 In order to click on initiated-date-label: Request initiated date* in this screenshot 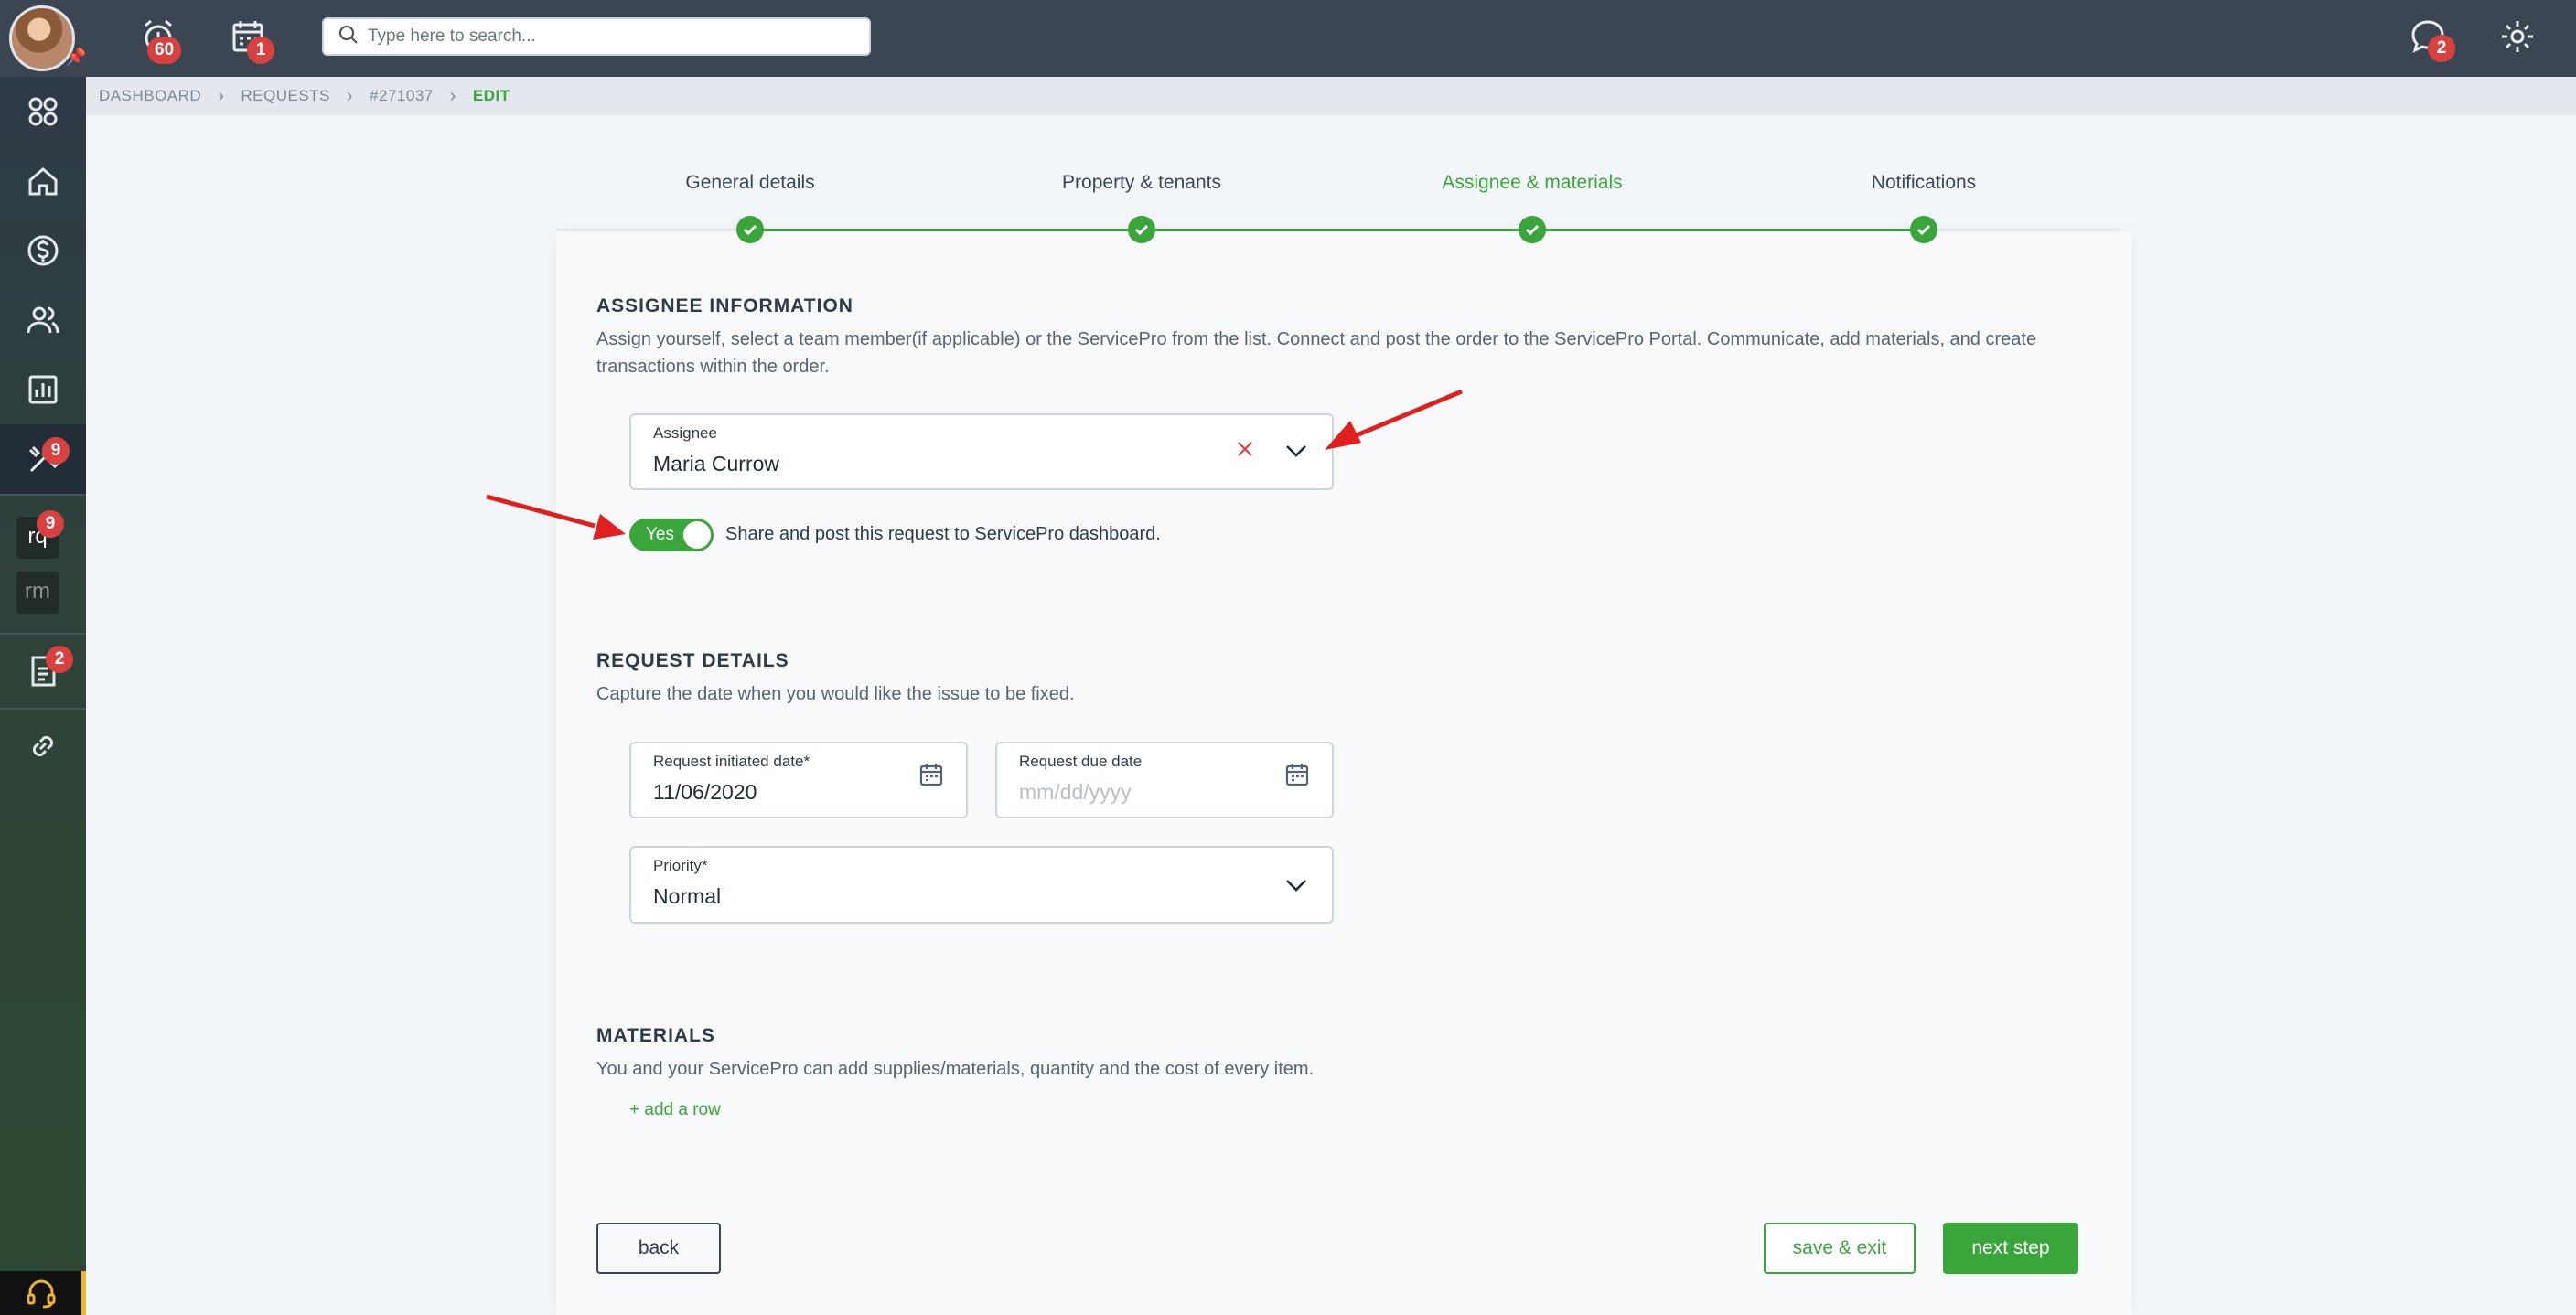, I will do `click(731, 761)`.